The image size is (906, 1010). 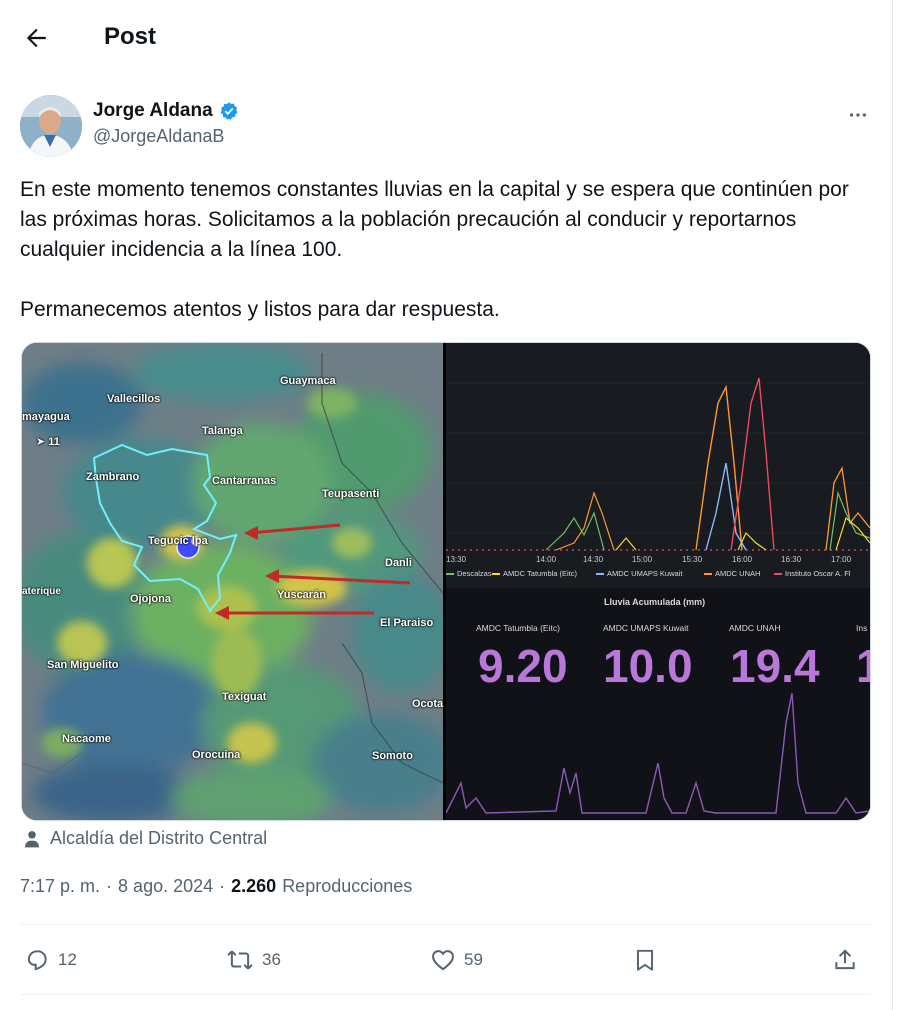 I want to click on chart-x-tick: 15:00, so click(x=642, y=559).